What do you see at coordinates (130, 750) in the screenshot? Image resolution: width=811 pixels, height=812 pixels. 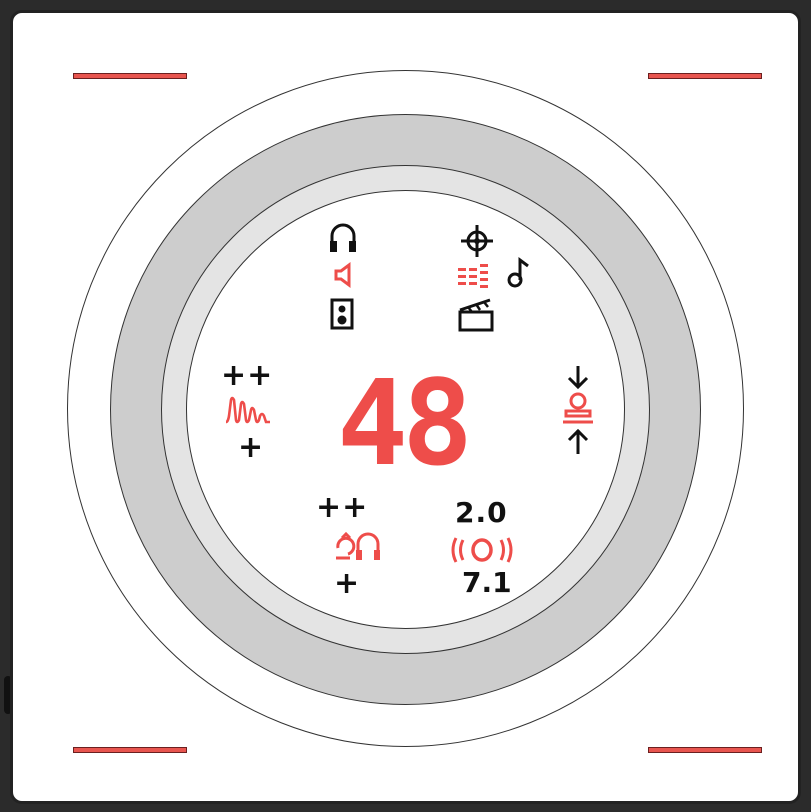 I see `corner-indicator-bottom-left` at bounding box center [130, 750].